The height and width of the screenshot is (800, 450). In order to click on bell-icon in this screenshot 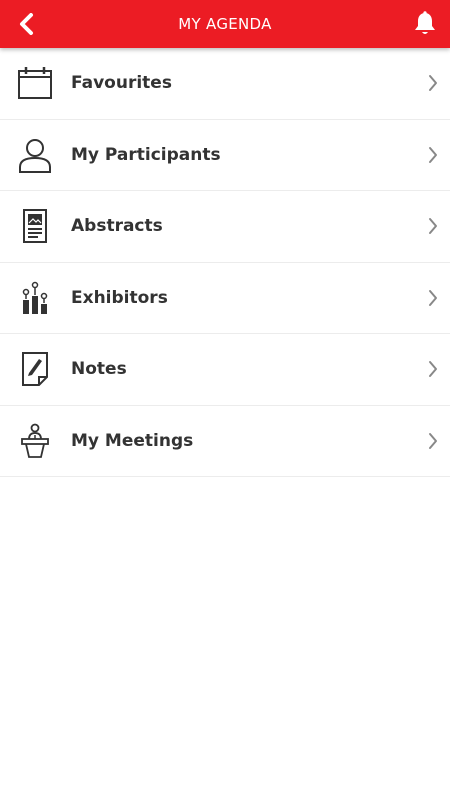, I will do `click(425, 22)`.